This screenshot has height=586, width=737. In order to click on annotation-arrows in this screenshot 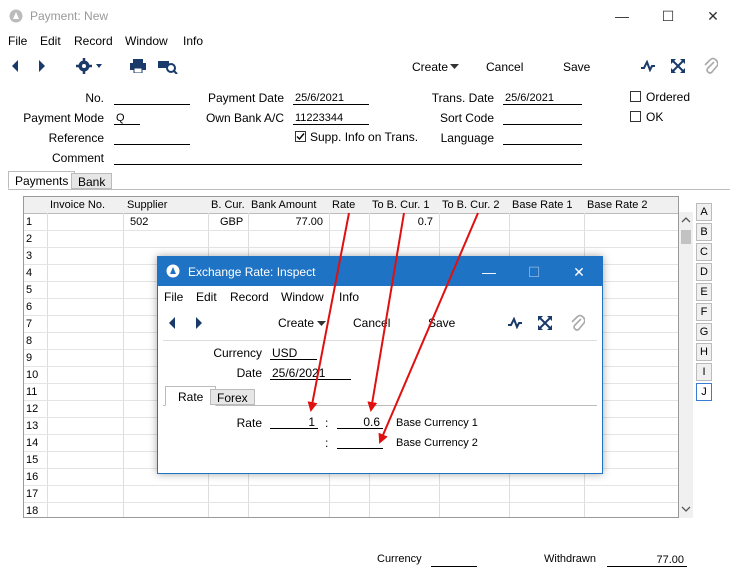, I will do `click(393, 328)`.